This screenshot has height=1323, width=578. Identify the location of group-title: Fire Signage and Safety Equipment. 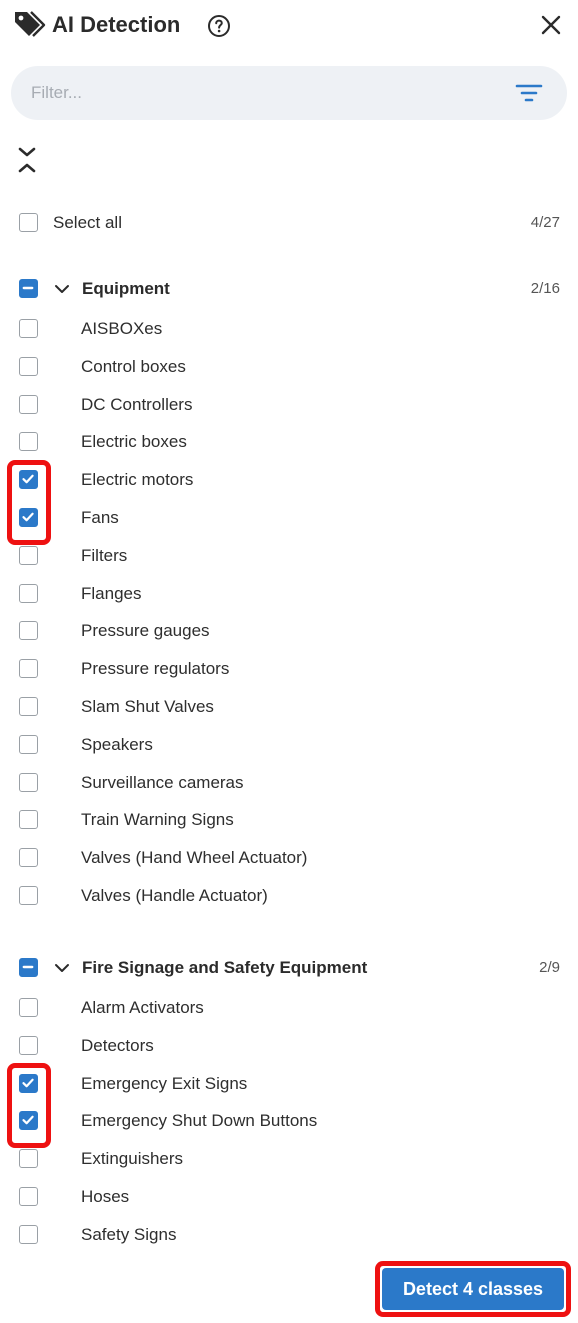
(225, 967).